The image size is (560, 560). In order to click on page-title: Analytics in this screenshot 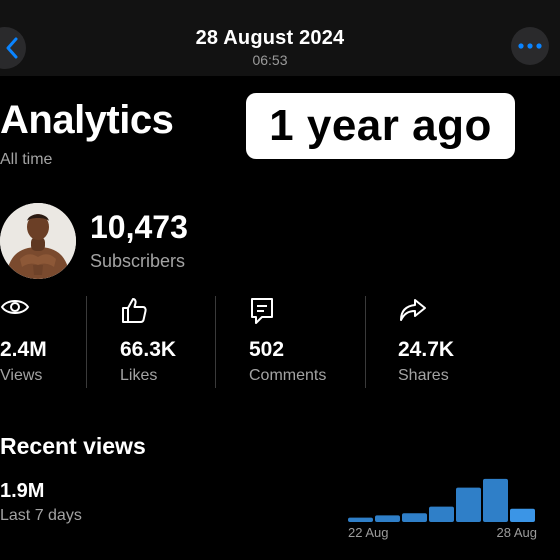, I will do `click(87, 120)`.